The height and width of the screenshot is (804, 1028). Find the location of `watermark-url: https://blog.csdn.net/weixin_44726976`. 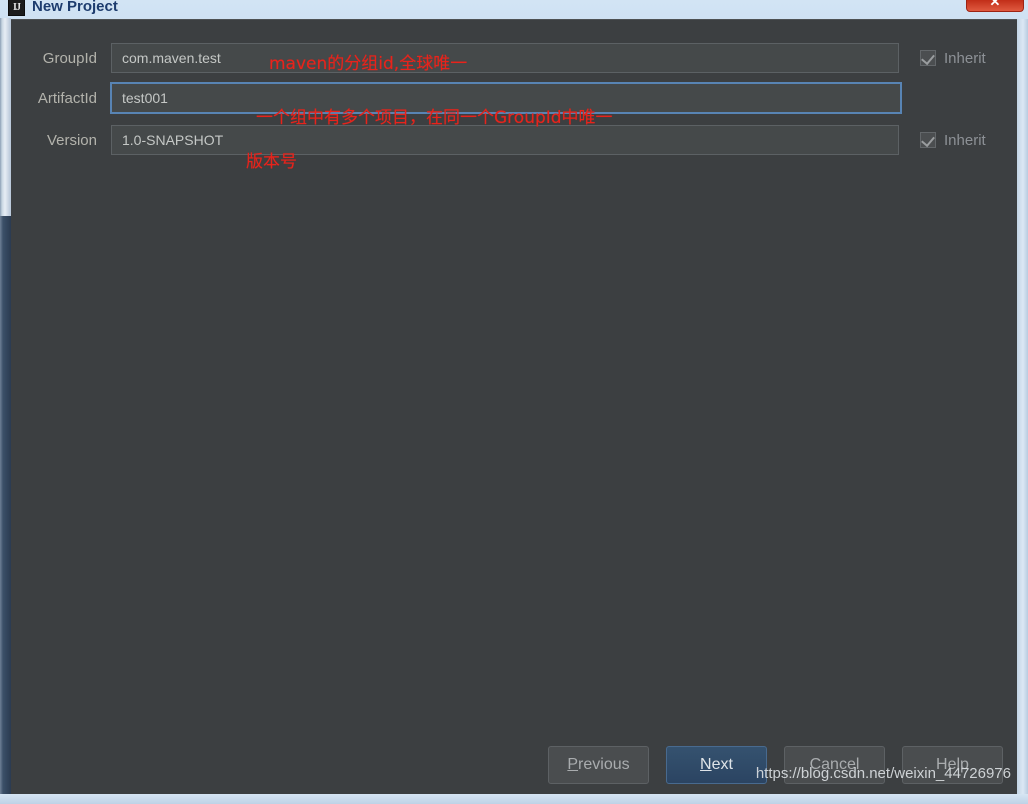

watermark-url: https://blog.csdn.net/weixin_44726976 is located at coordinates (883, 773).